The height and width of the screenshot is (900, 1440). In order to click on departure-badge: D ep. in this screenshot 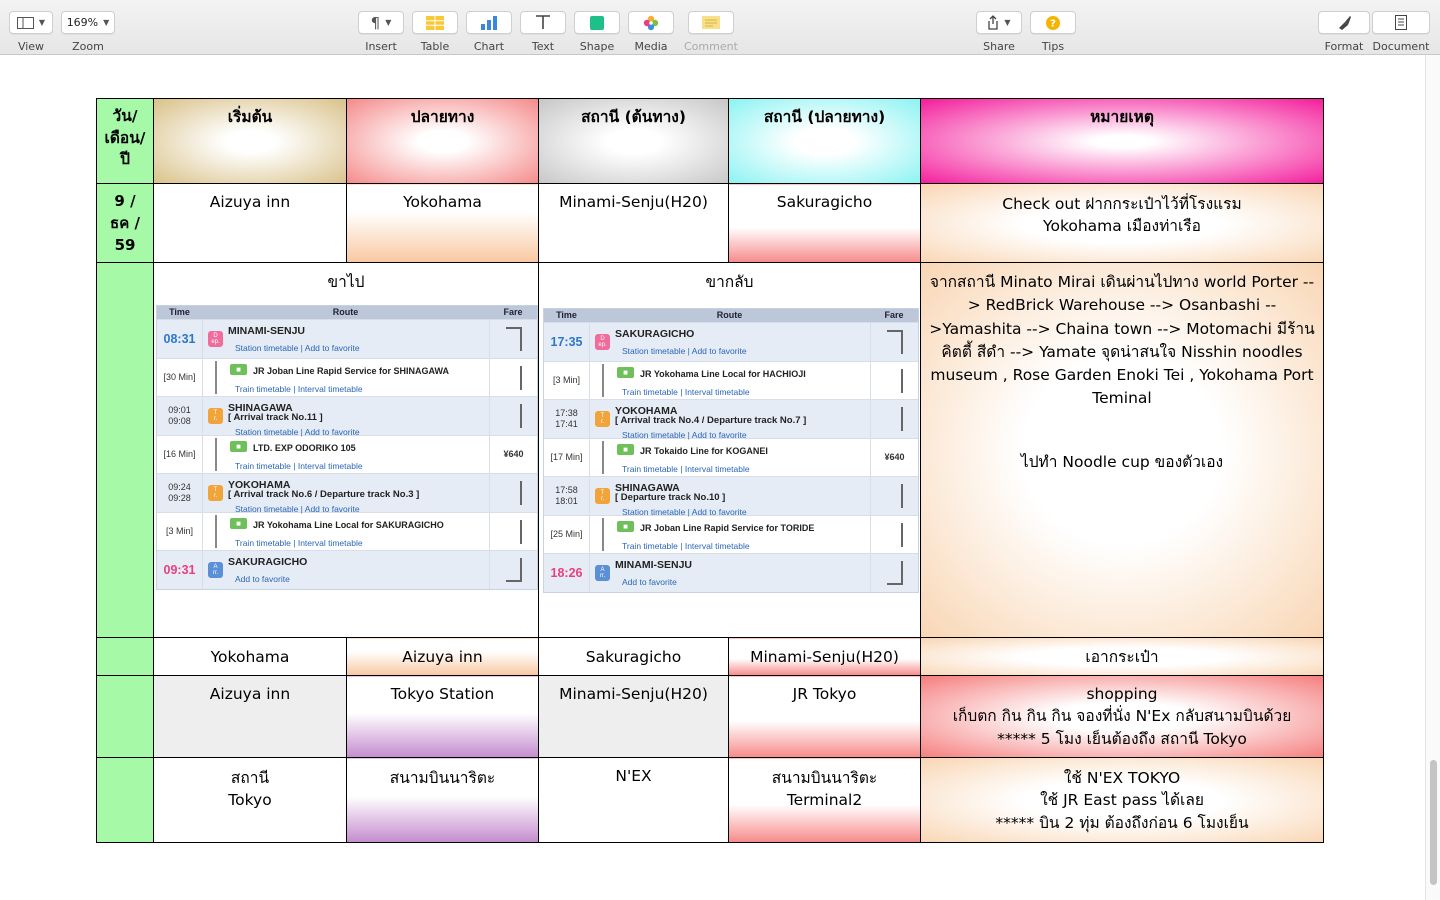, I will do `click(215, 339)`.